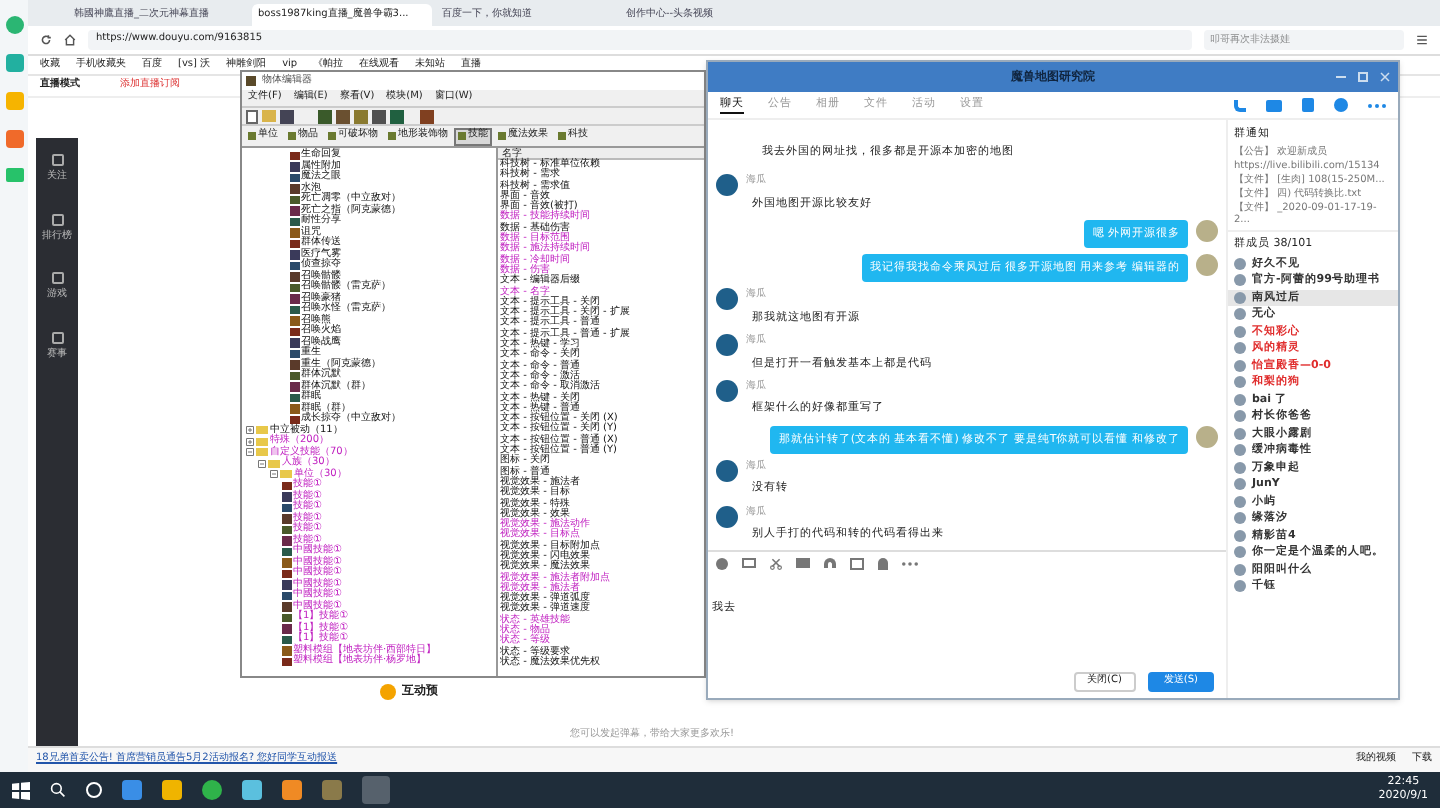 The width and height of the screenshot is (1440, 808). Describe the element at coordinates (287, 116) in the screenshot. I see `save-icon` at that location.